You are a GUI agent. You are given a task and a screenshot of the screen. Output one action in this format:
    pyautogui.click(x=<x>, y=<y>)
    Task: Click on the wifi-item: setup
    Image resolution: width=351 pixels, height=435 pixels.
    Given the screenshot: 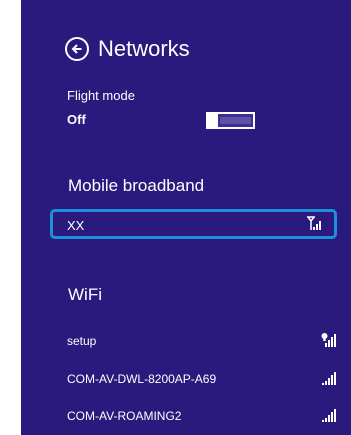 What is the action you would take?
    pyautogui.click(x=202, y=342)
    